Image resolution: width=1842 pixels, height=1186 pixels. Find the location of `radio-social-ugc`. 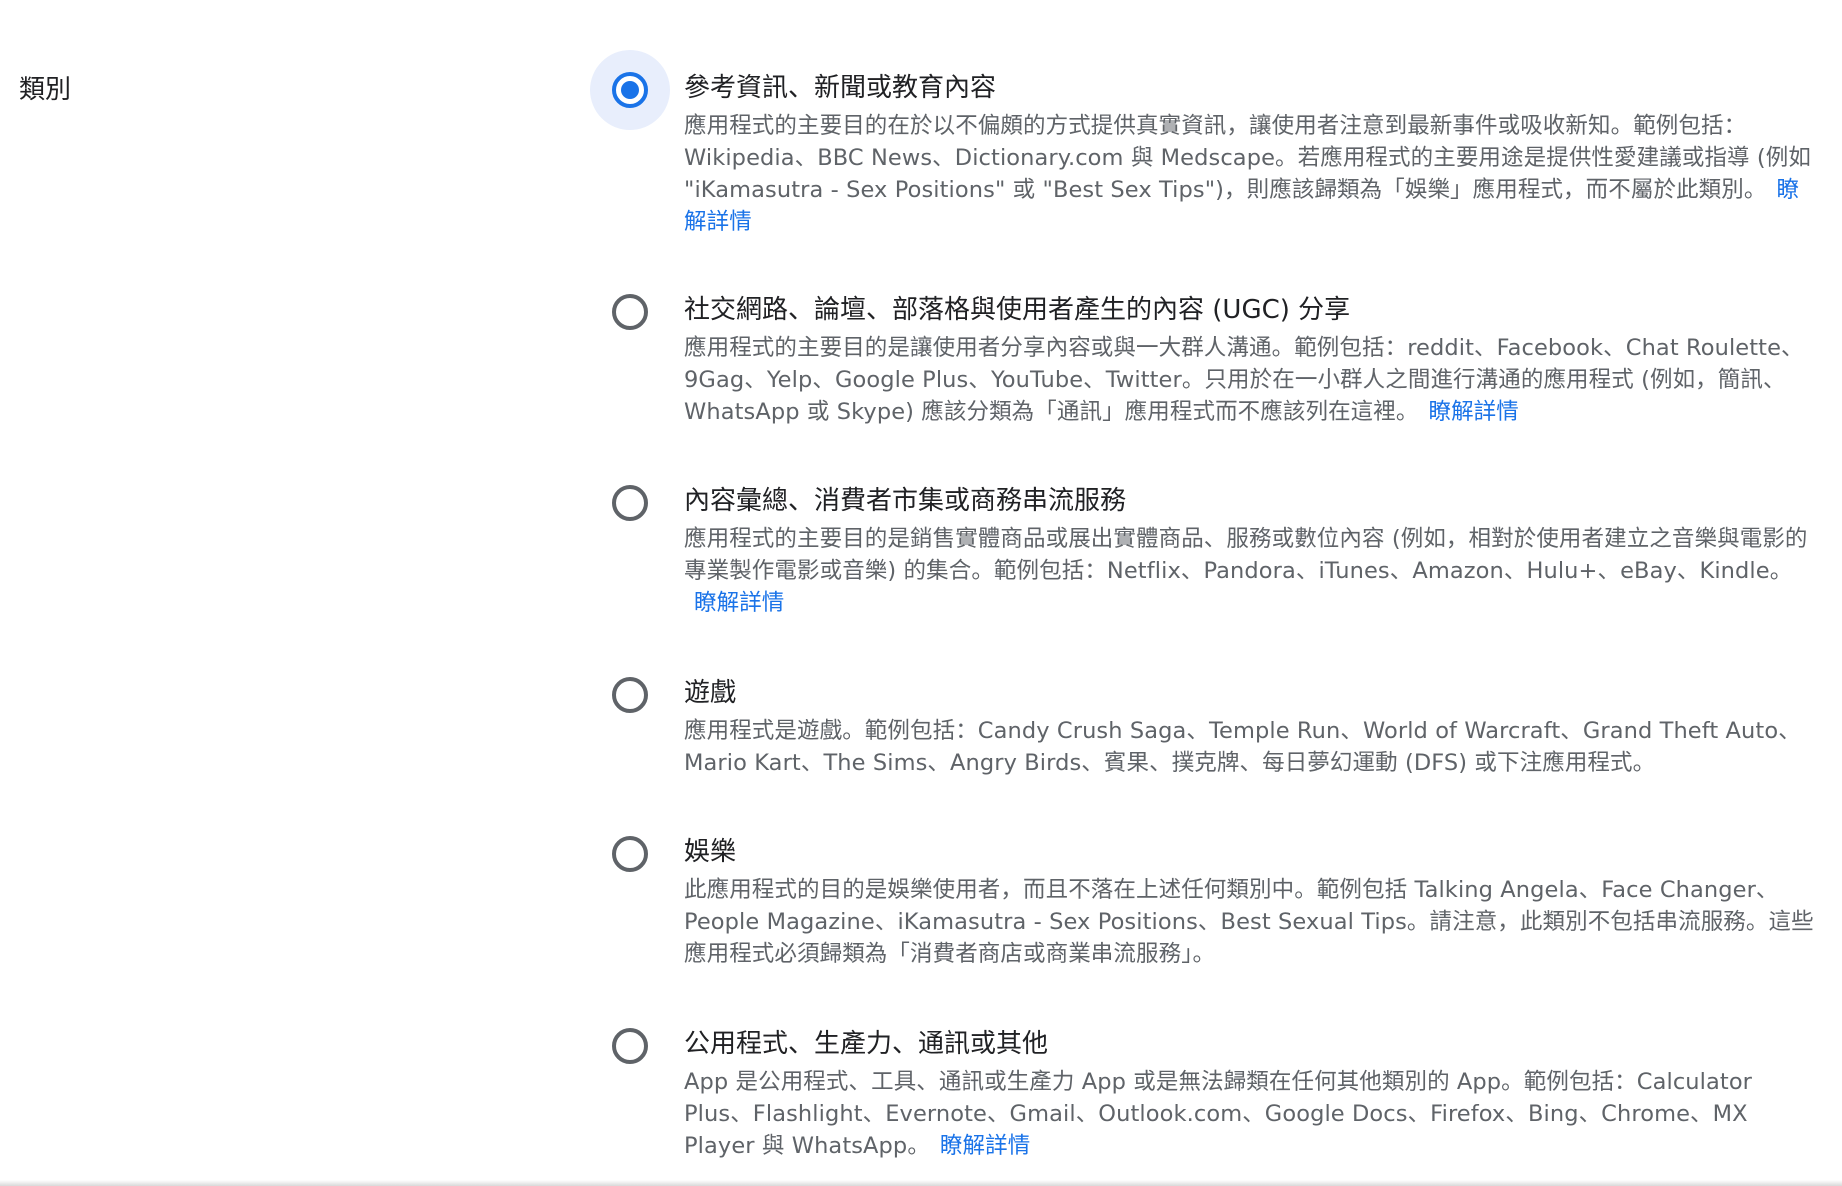

radio-social-ugc is located at coordinates (630, 312).